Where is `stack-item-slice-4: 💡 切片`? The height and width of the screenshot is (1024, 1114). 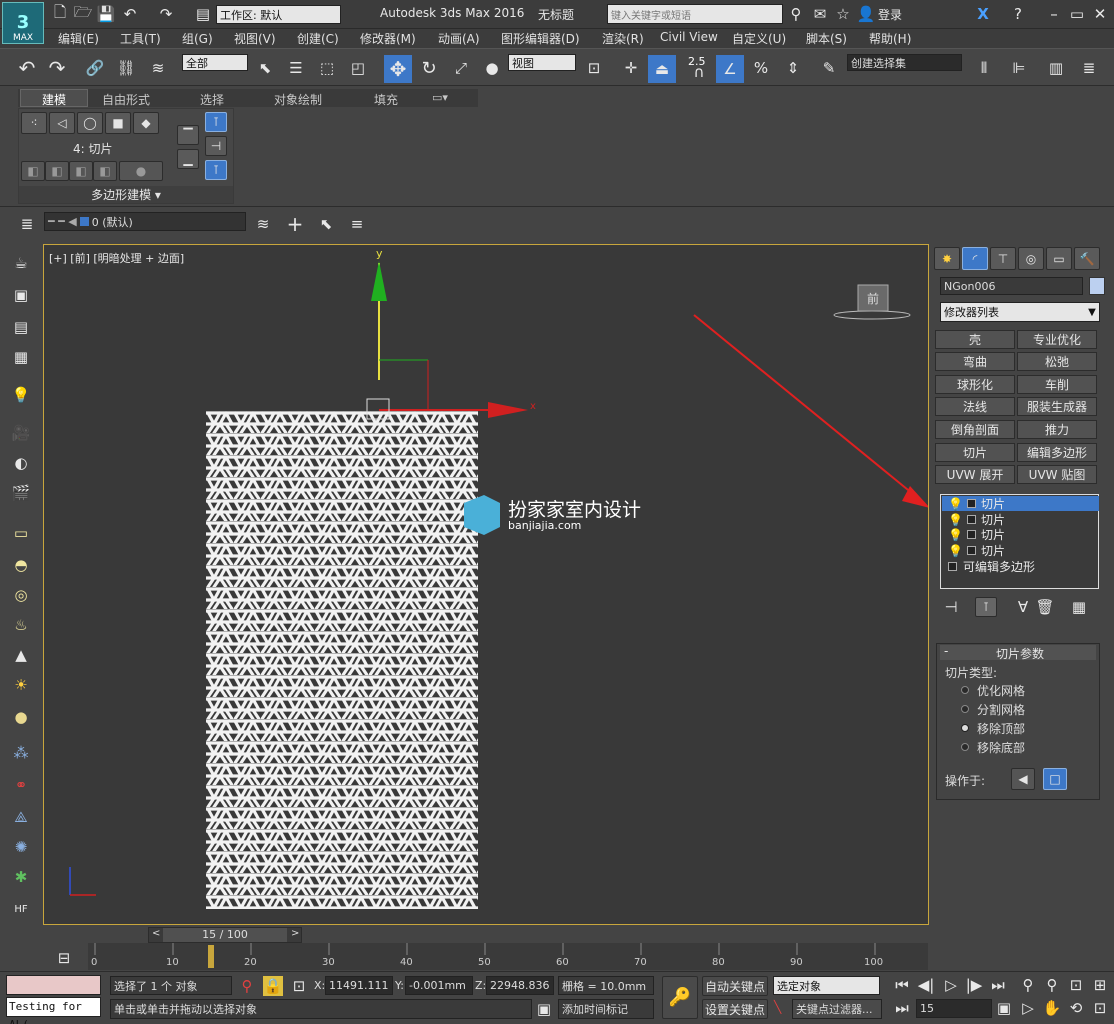
stack-item-slice-4: 💡 切片 is located at coordinates (1020, 551).